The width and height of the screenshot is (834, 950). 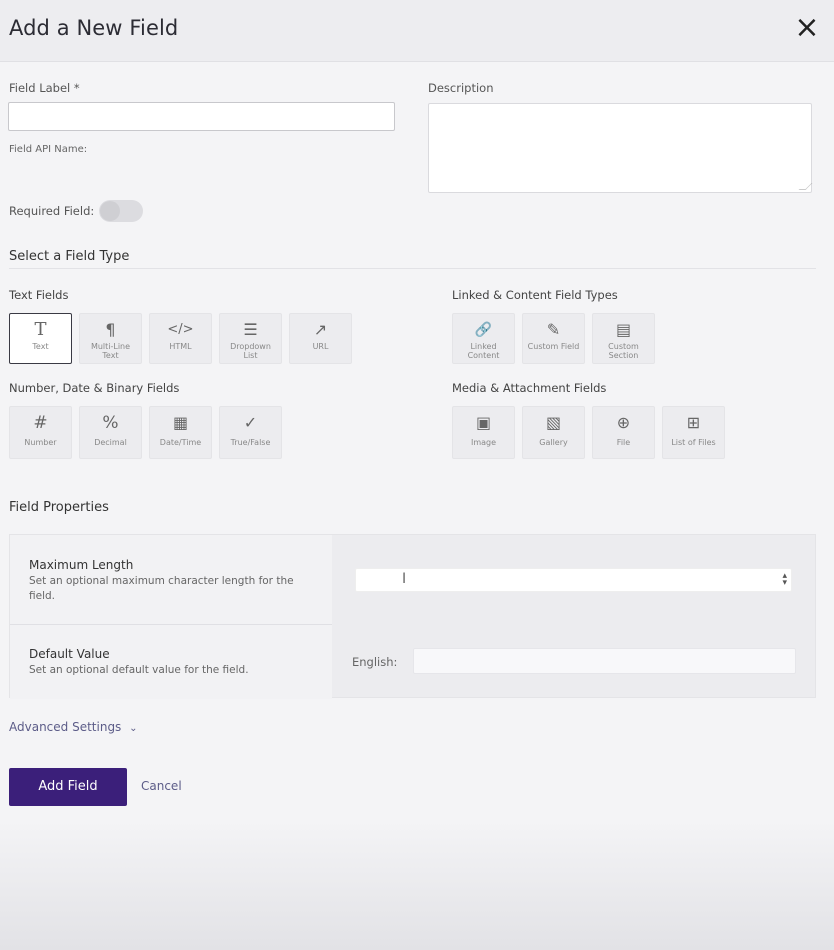 I want to click on cancel-button: Cancel, so click(x=161, y=786).